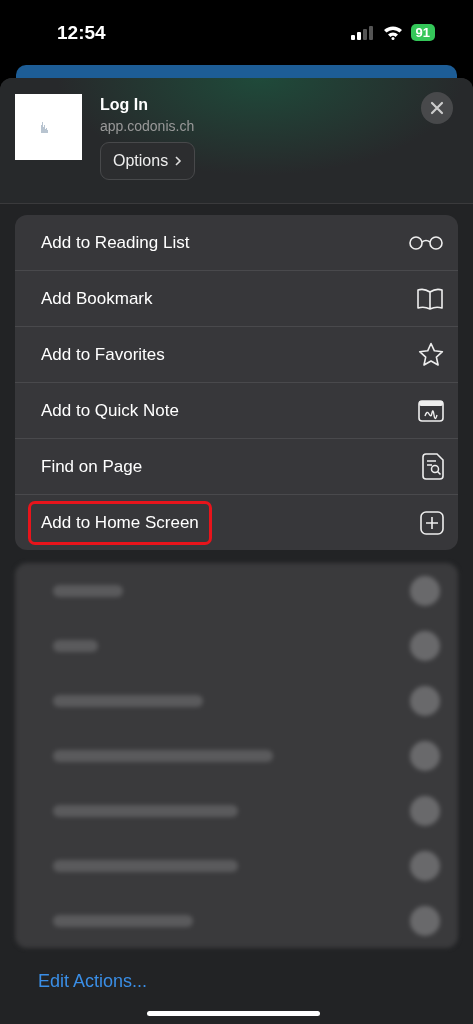  I want to click on star-icon, so click(431, 354).